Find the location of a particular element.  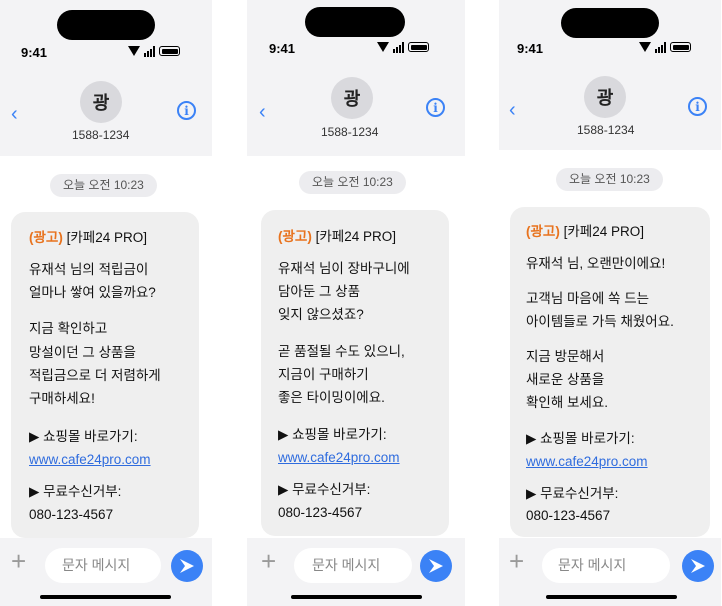

message-line: 구매하세요! is located at coordinates (62, 398).